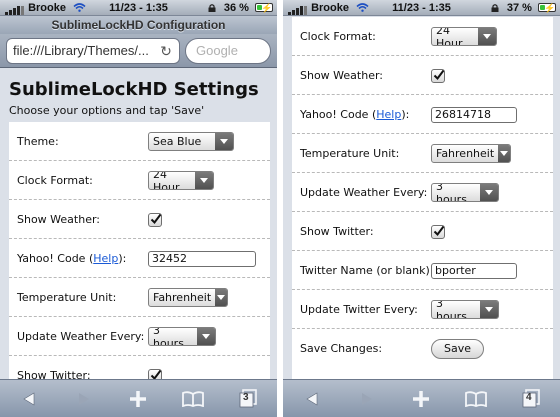  Describe the element at coordinates (359, 309) in the screenshot. I see `update-twitter-label: Update Twitter Every:` at that location.